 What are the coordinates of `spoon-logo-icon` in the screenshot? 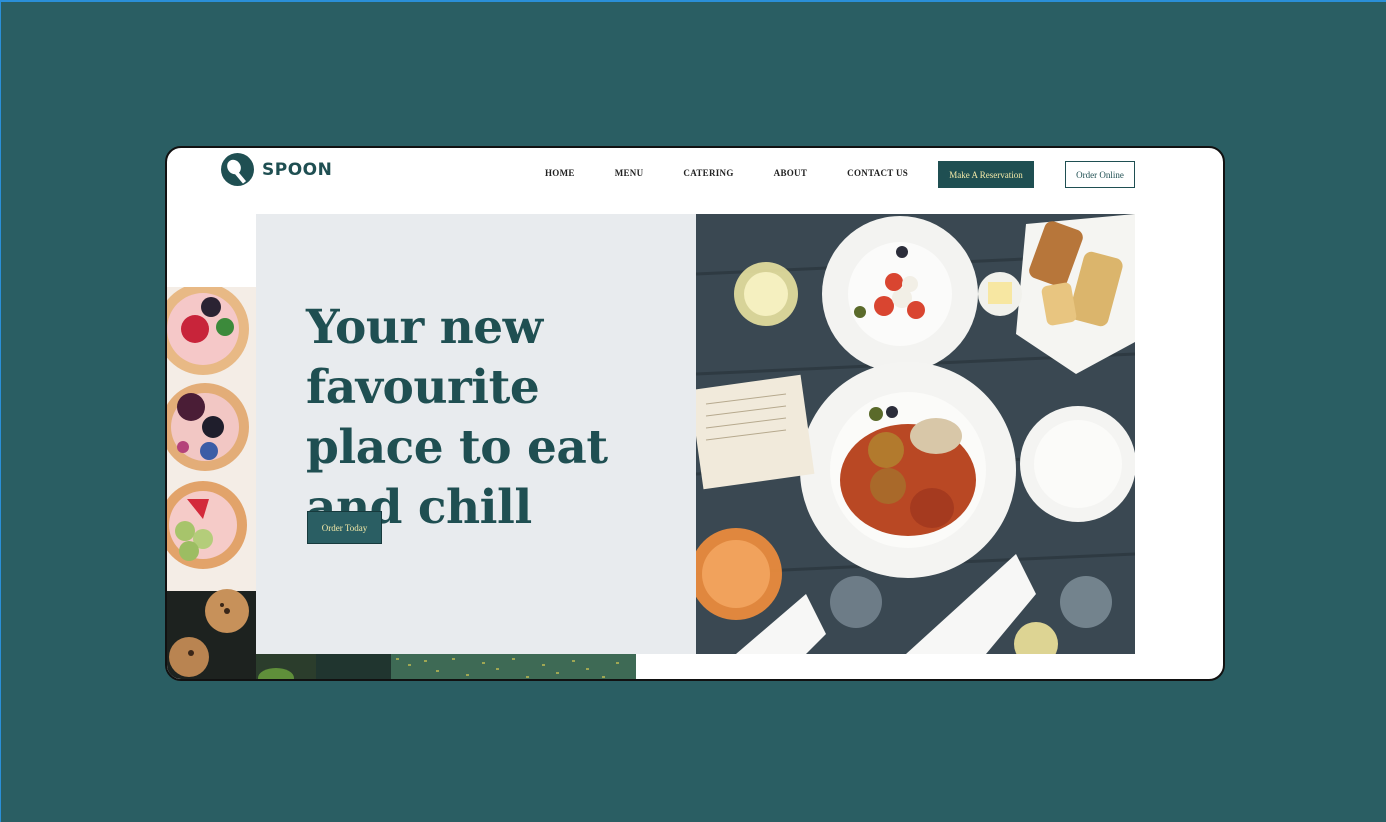 It's located at (237, 169).